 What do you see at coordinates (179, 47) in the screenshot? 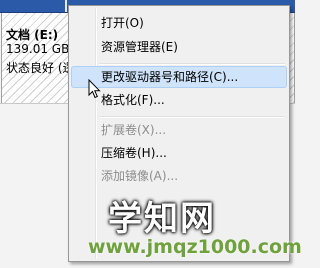
I see `menu-item-explorer: 资源管理器(E)` at bounding box center [179, 47].